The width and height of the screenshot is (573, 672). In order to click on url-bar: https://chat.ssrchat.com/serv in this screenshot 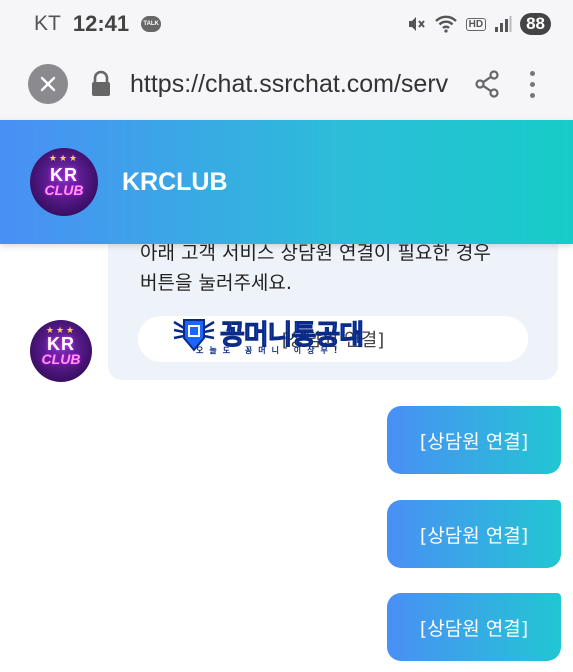, I will do `click(291, 84)`.